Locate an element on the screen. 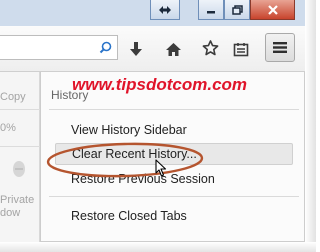 The height and width of the screenshot is (252, 320). close-icon is located at coordinates (272, 9).